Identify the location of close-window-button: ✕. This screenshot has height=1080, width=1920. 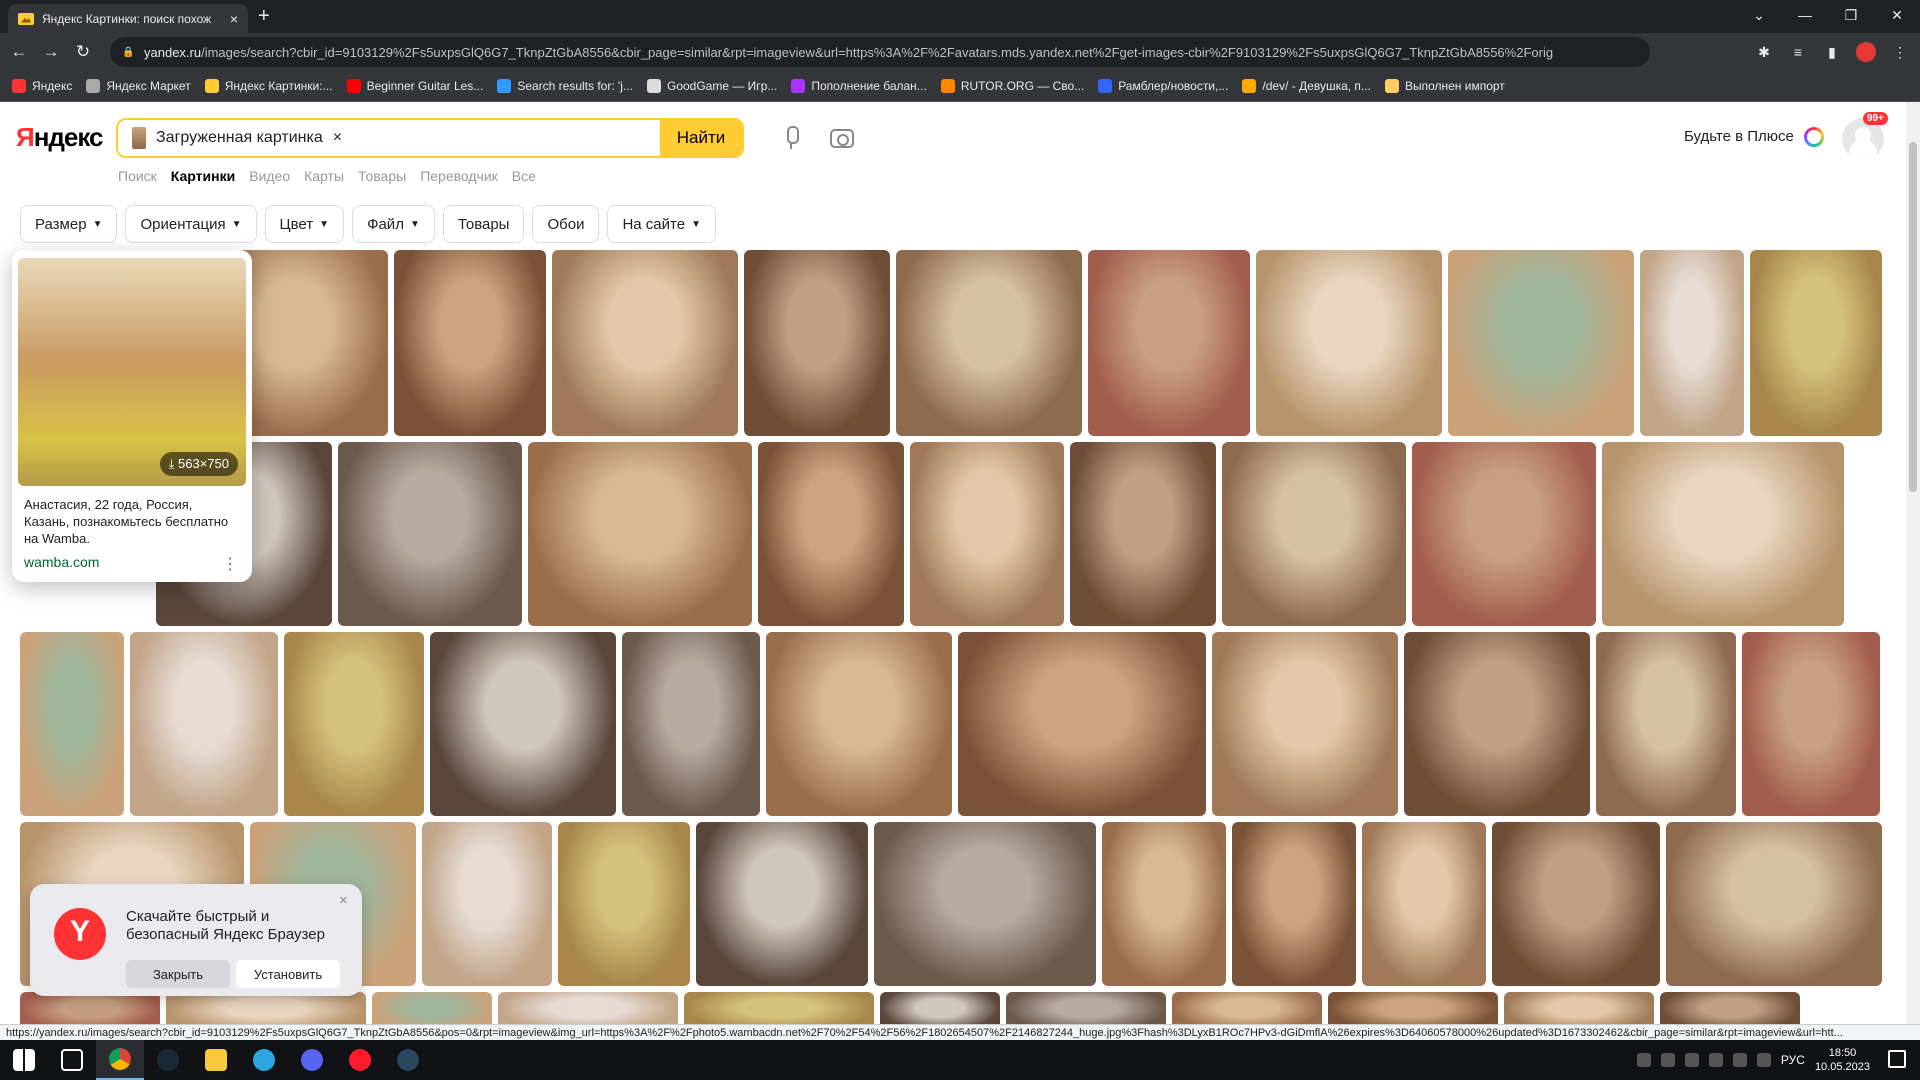
(1897, 15).